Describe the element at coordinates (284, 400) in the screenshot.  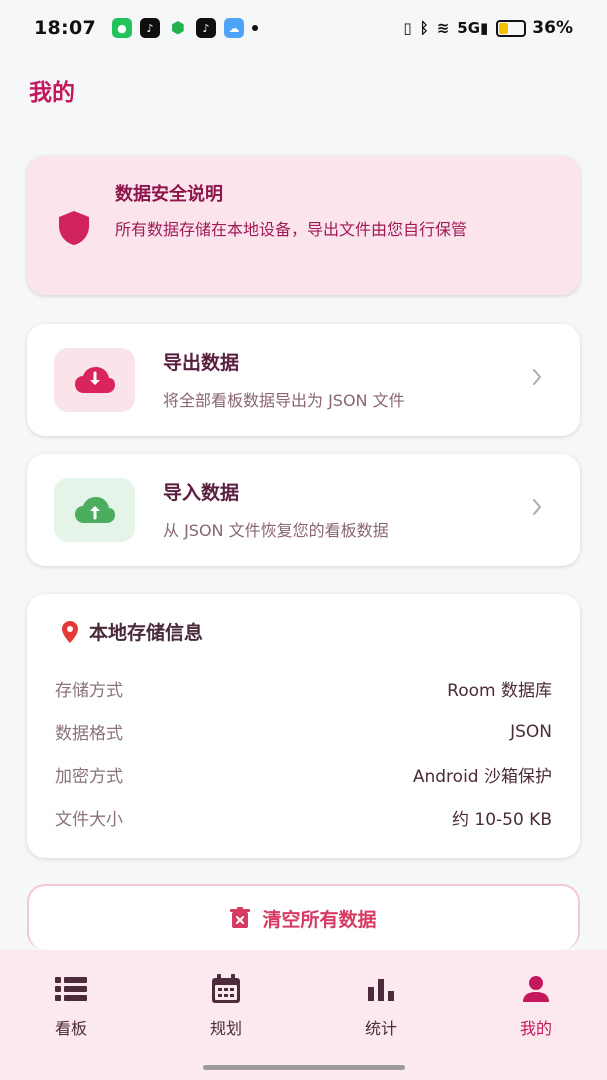
I see `export-data-description: 将全部看板数据导出为 JSON 文件` at that location.